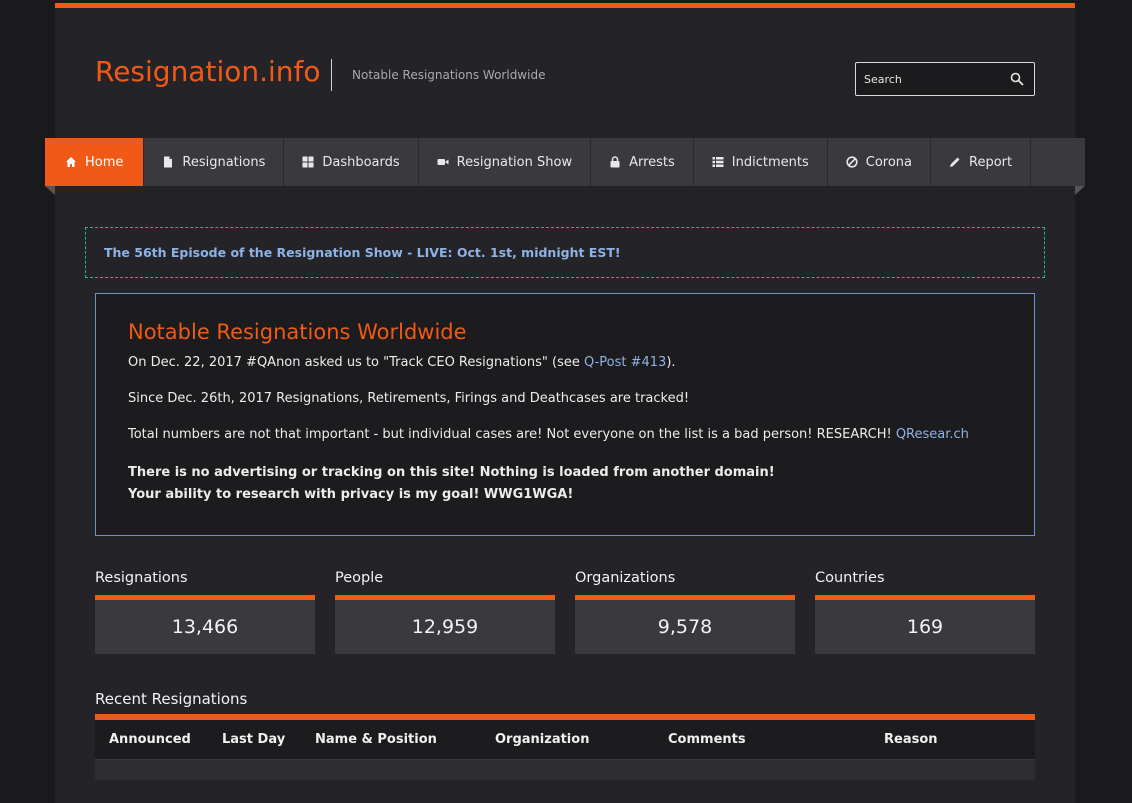  Describe the element at coordinates (208, 71) in the screenshot. I see `site-title: Resignation.info` at that location.